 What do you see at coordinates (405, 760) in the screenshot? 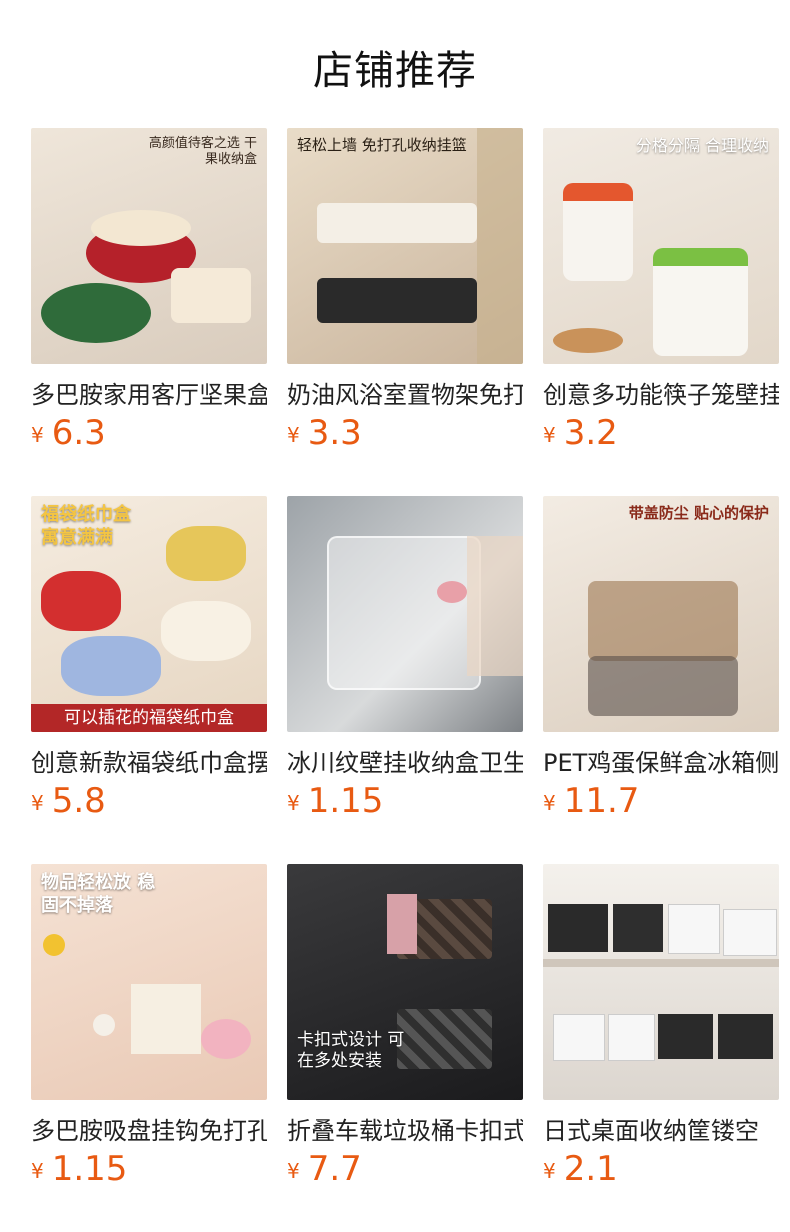
I see `product-name: 冰川纹壁挂收纳盒卫生间` at bounding box center [405, 760].